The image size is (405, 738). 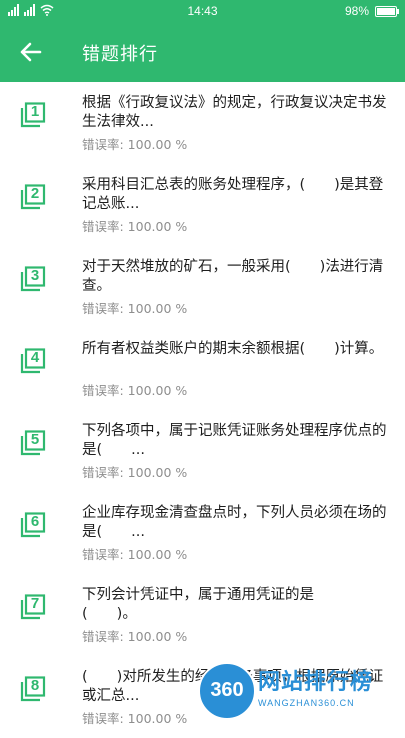 What do you see at coordinates (356, 11) in the screenshot?
I see `battery-percent: 98%` at bounding box center [356, 11].